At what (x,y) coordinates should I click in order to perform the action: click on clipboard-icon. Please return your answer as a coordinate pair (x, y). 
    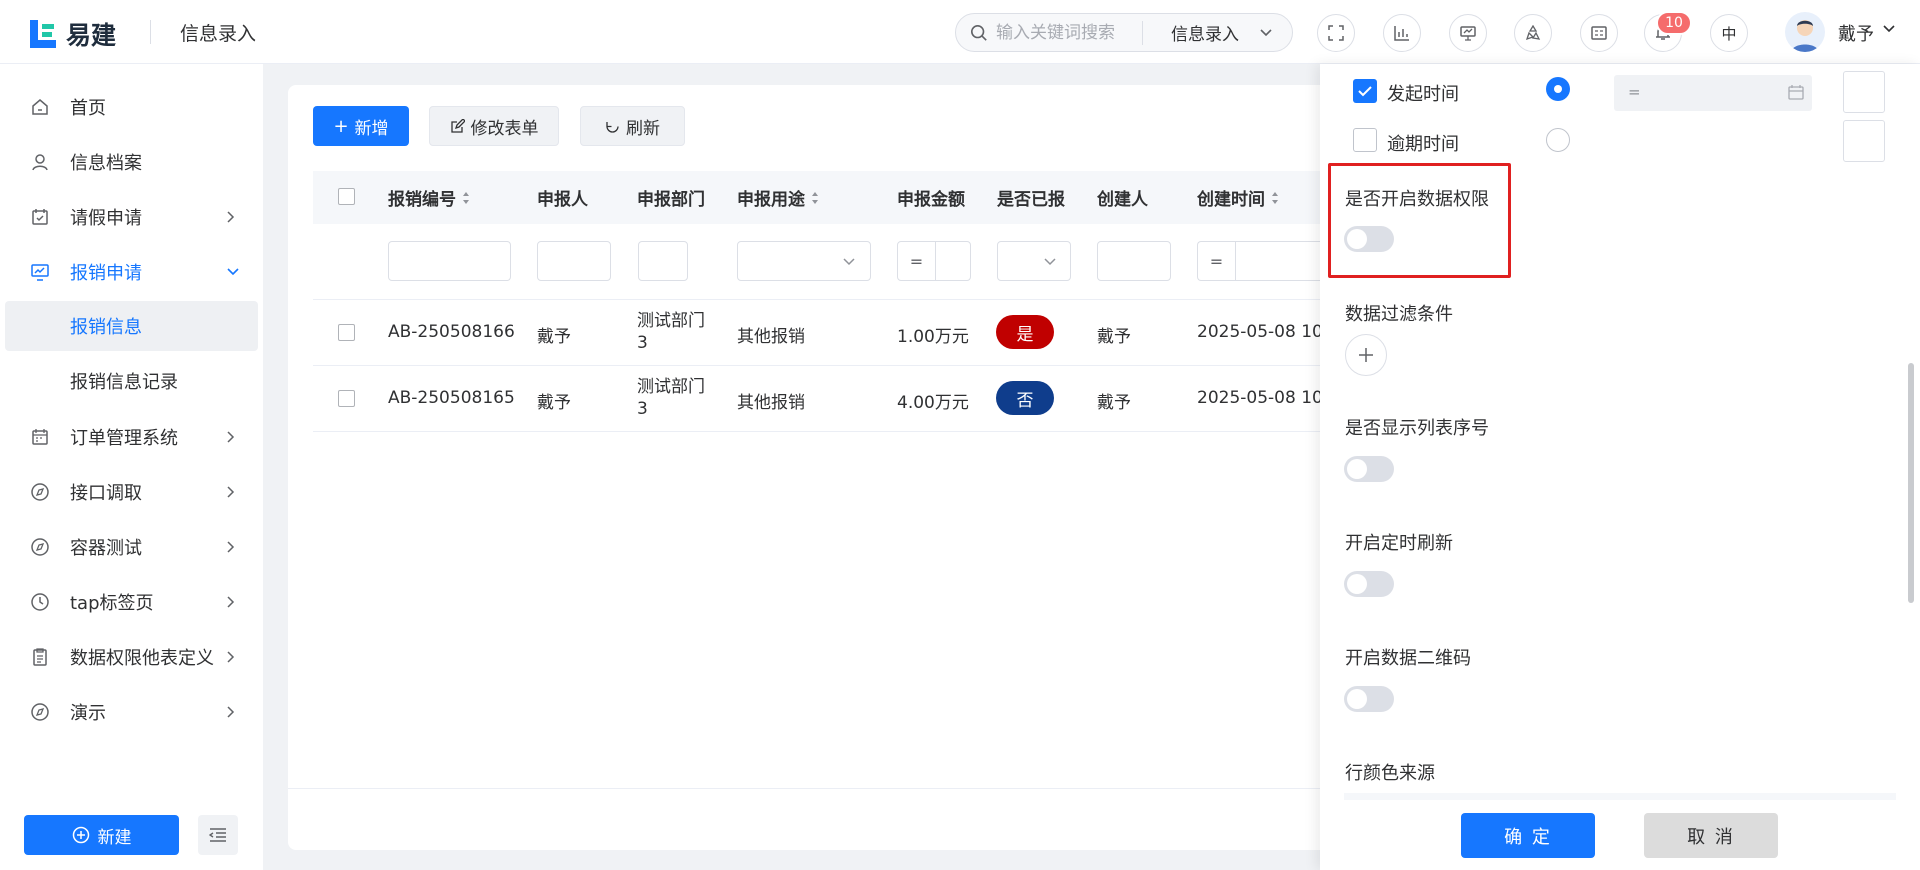
    Looking at the image, I should click on (40, 657).